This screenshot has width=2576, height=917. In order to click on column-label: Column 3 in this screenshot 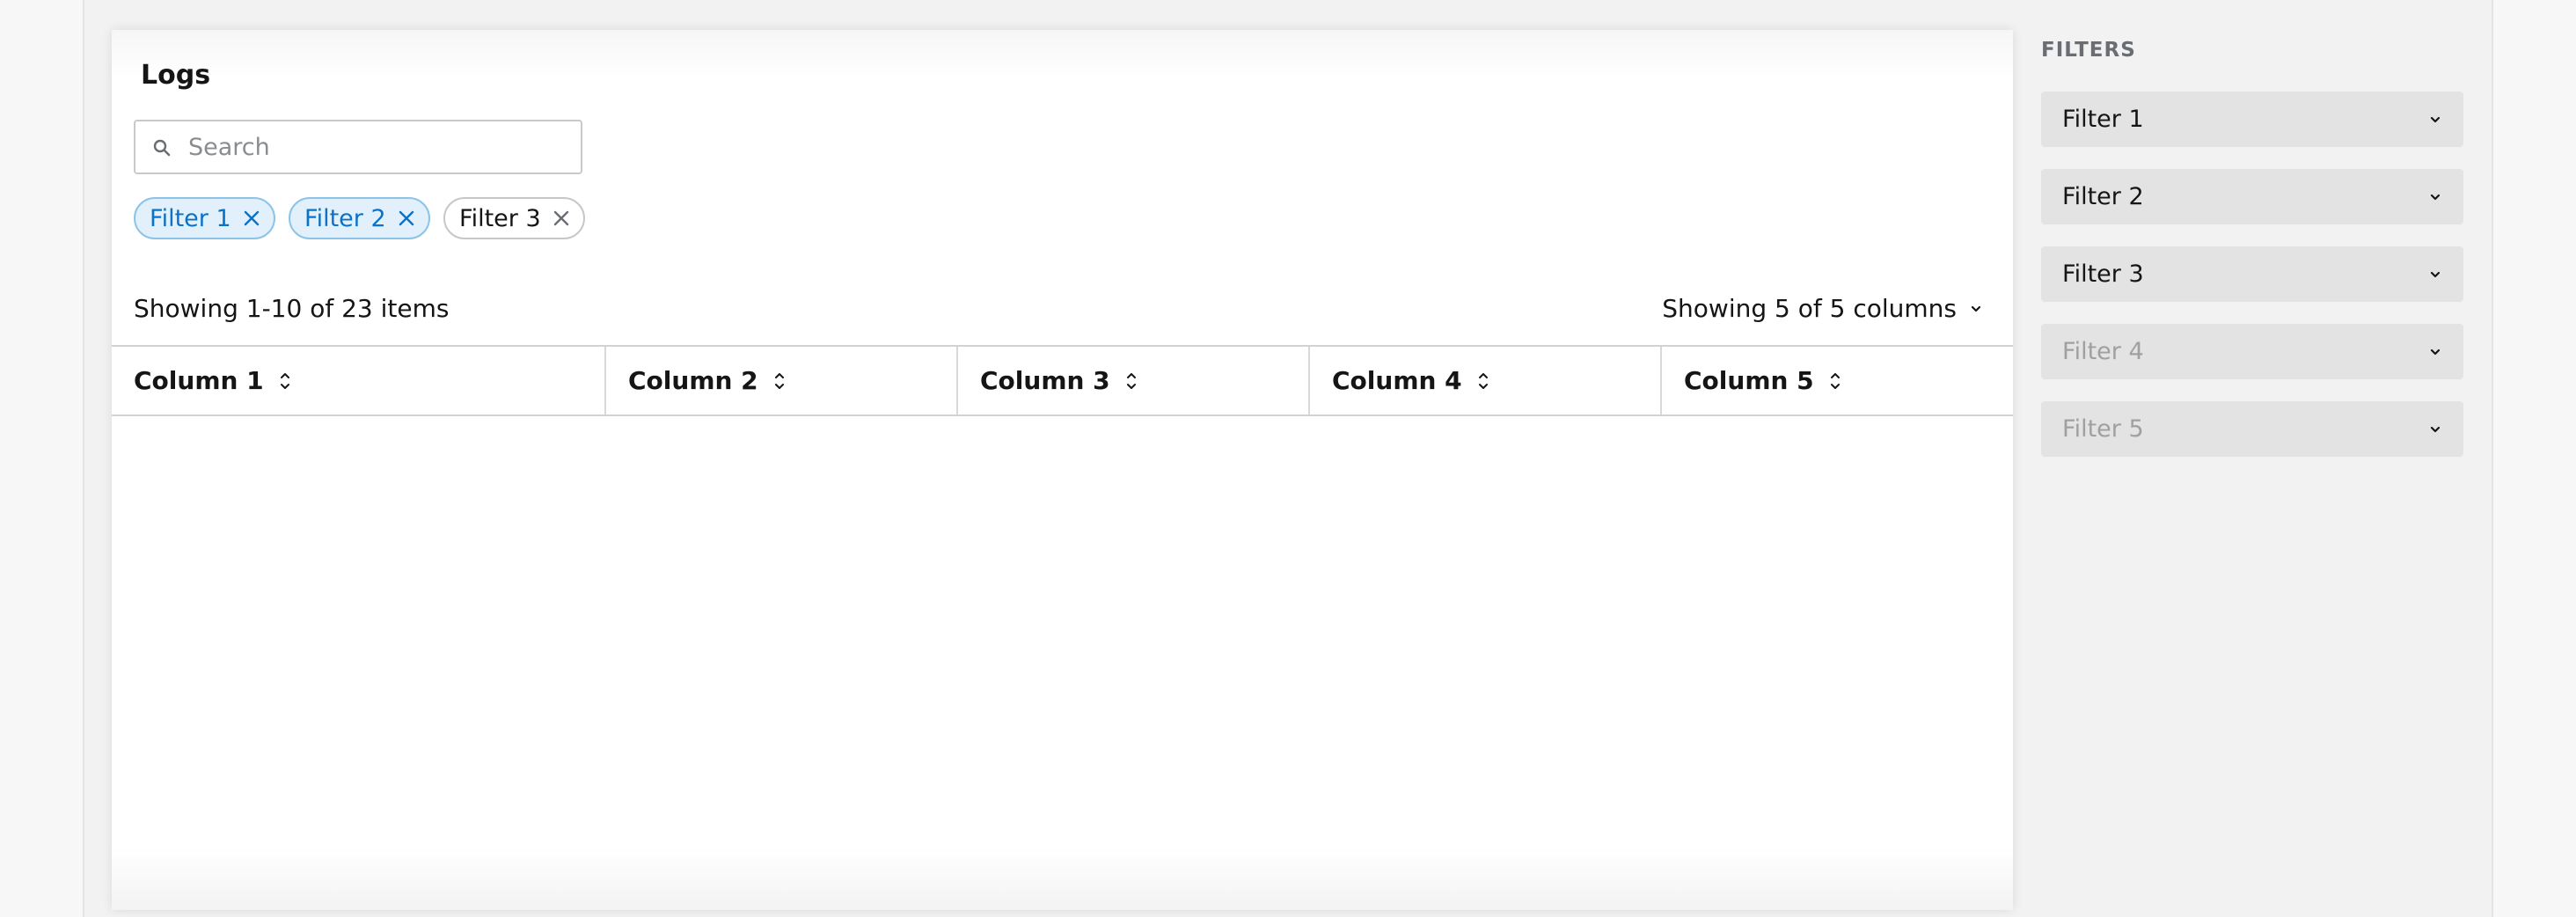, I will do `click(1045, 380)`.